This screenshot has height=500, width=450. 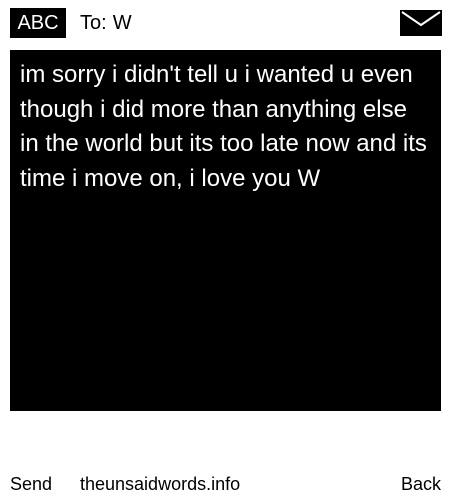 I want to click on envelope-icon, so click(x=421, y=23).